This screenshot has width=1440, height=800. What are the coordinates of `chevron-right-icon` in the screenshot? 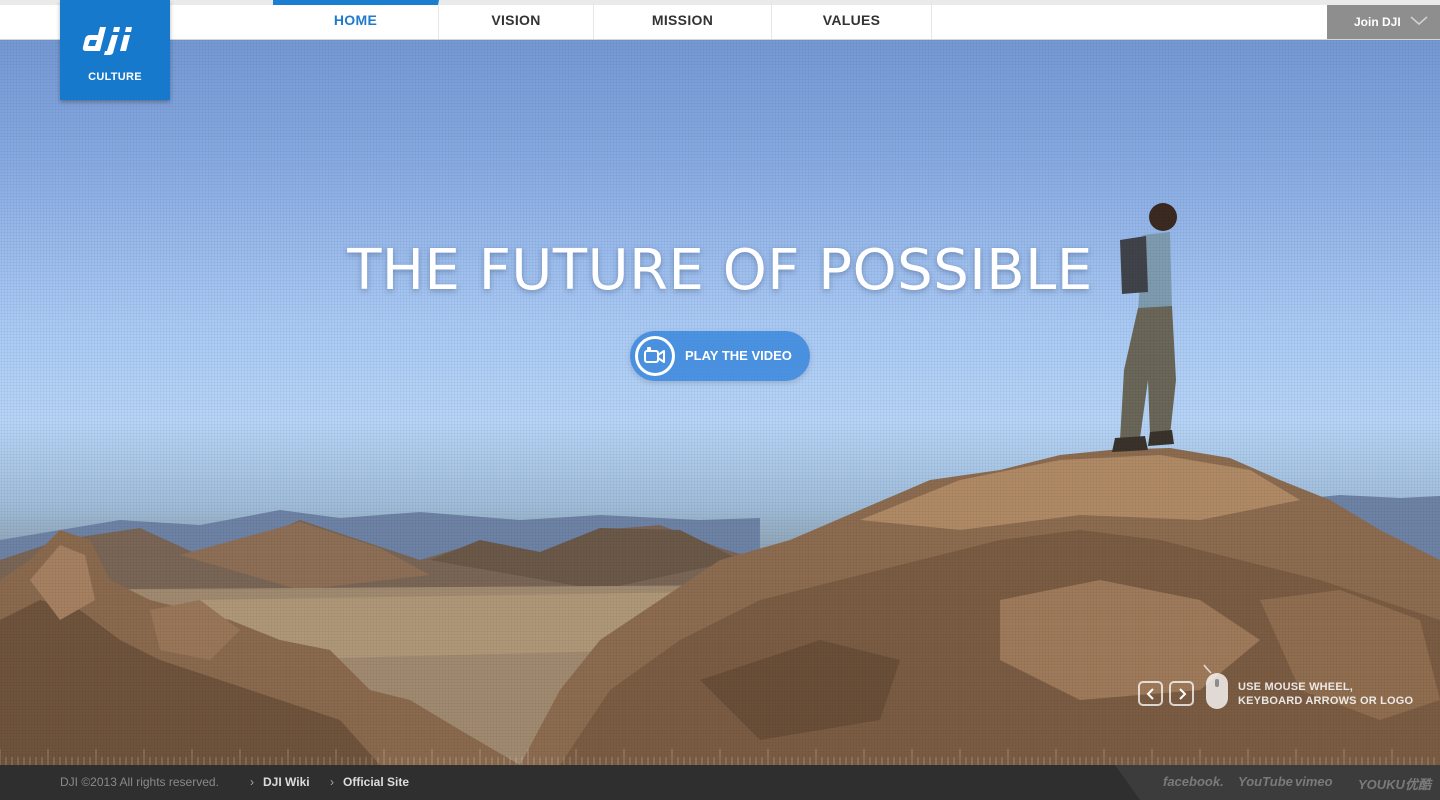 It's located at (1183, 694).